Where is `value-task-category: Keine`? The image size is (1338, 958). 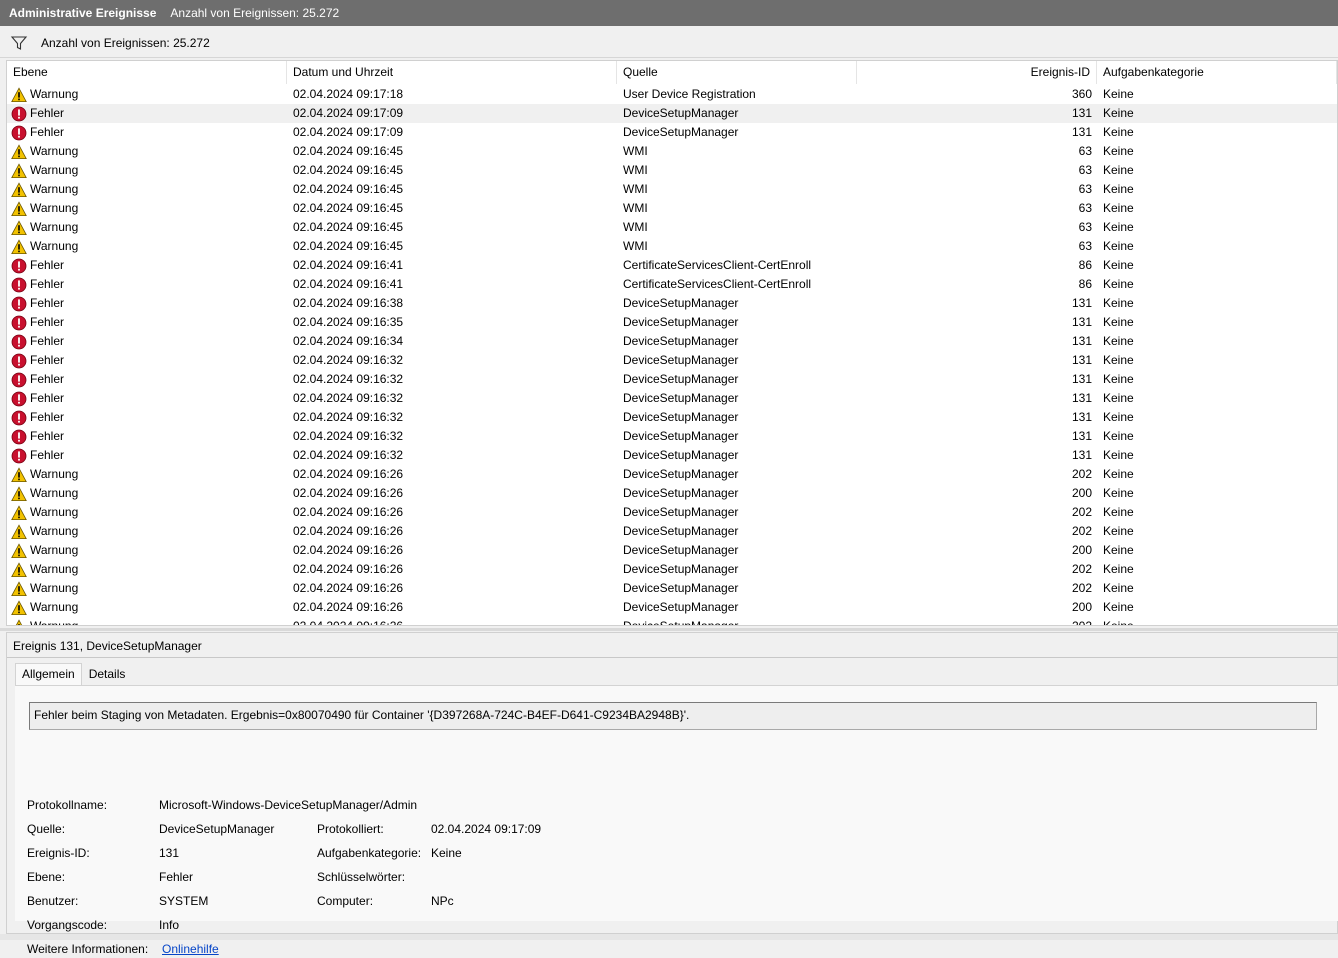
value-task-category: Keine is located at coordinates (446, 853).